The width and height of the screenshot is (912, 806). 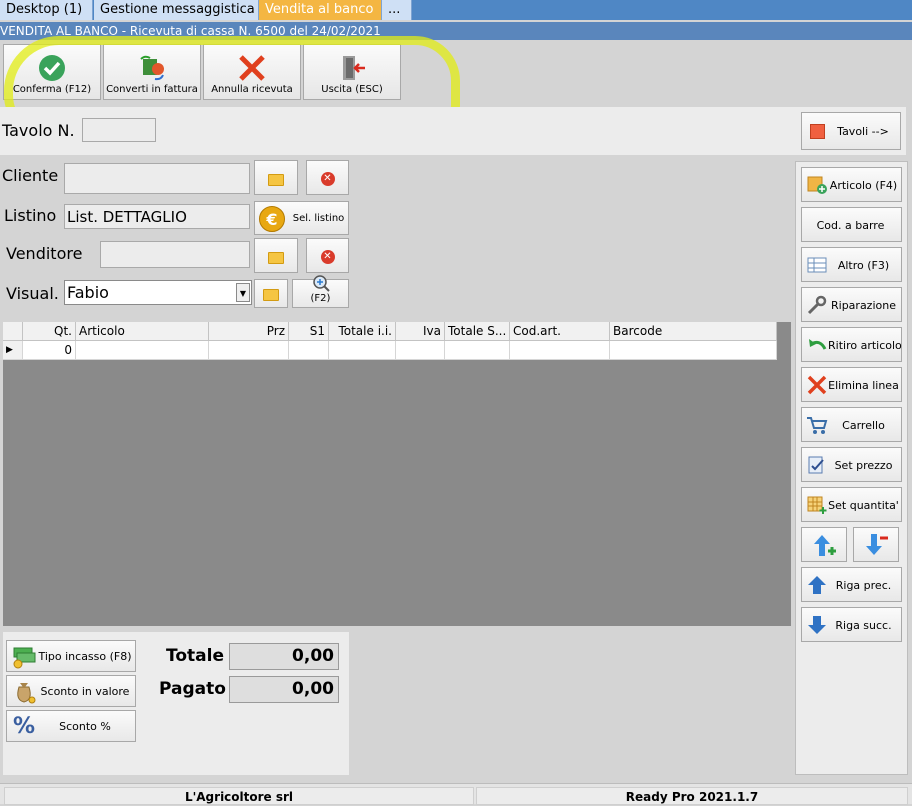 I want to click on repair-button: Riparazione, so click(x=851, y=304).